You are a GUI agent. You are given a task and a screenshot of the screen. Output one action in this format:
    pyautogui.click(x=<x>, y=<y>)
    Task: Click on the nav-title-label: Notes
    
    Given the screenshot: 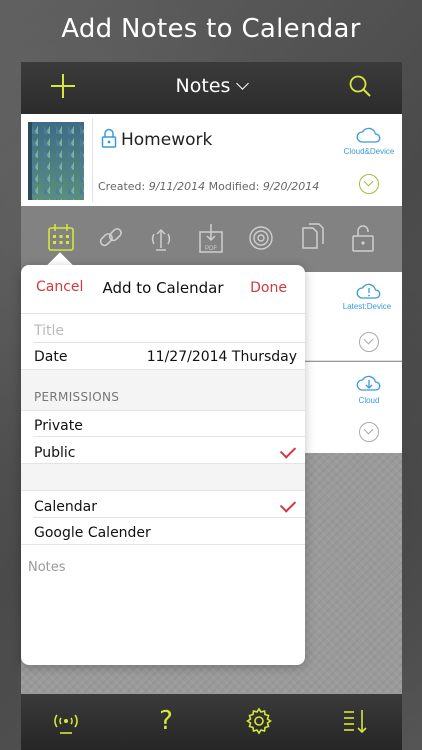 What is the action you would take?
    pyautogui.click(x=203, y=86)
    